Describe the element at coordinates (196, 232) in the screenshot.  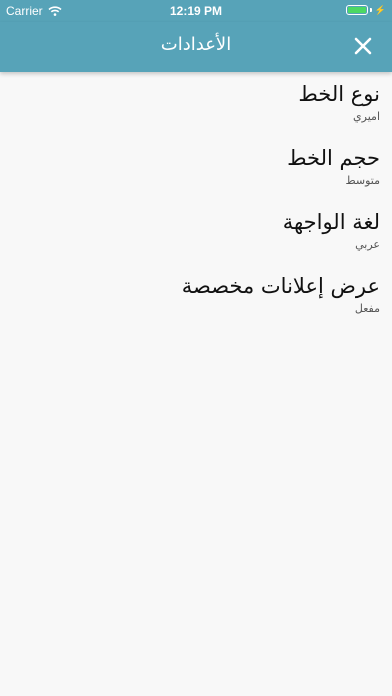
I see `setting-item-interface-language: لغة الواجهة عربي` at that location.